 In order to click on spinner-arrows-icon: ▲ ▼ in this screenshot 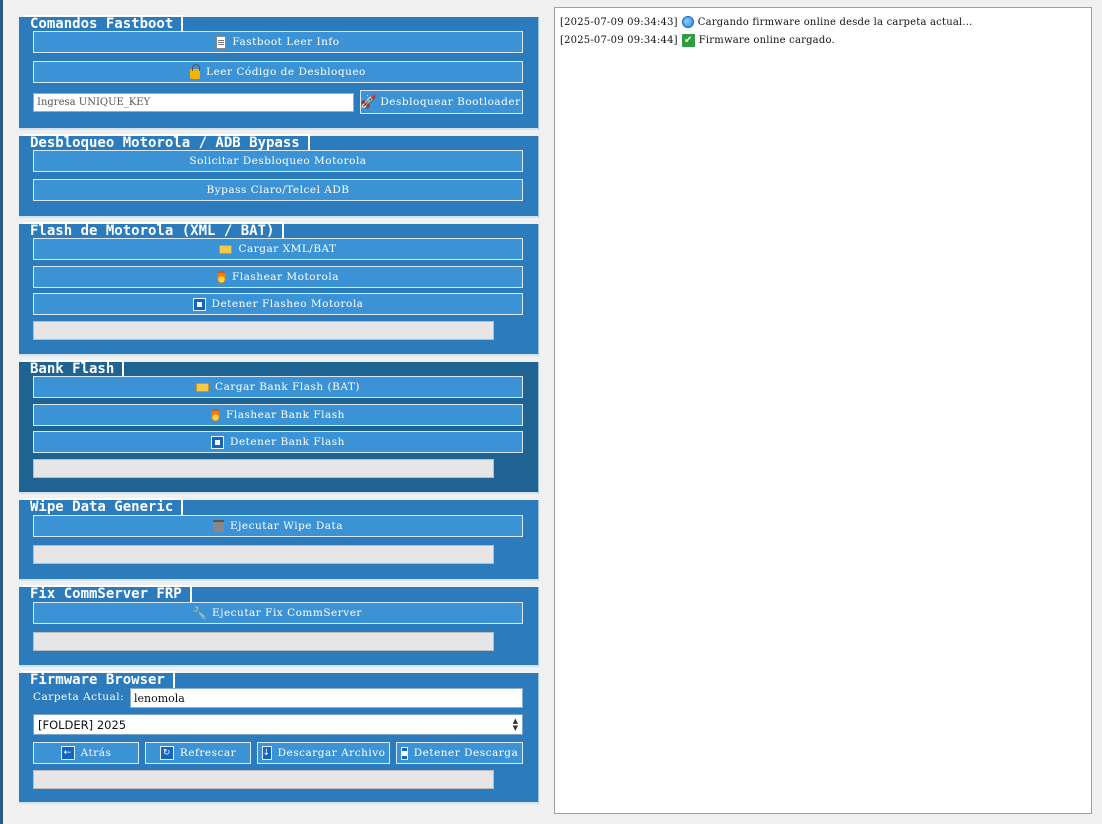, I will do `click(515, 724)`.